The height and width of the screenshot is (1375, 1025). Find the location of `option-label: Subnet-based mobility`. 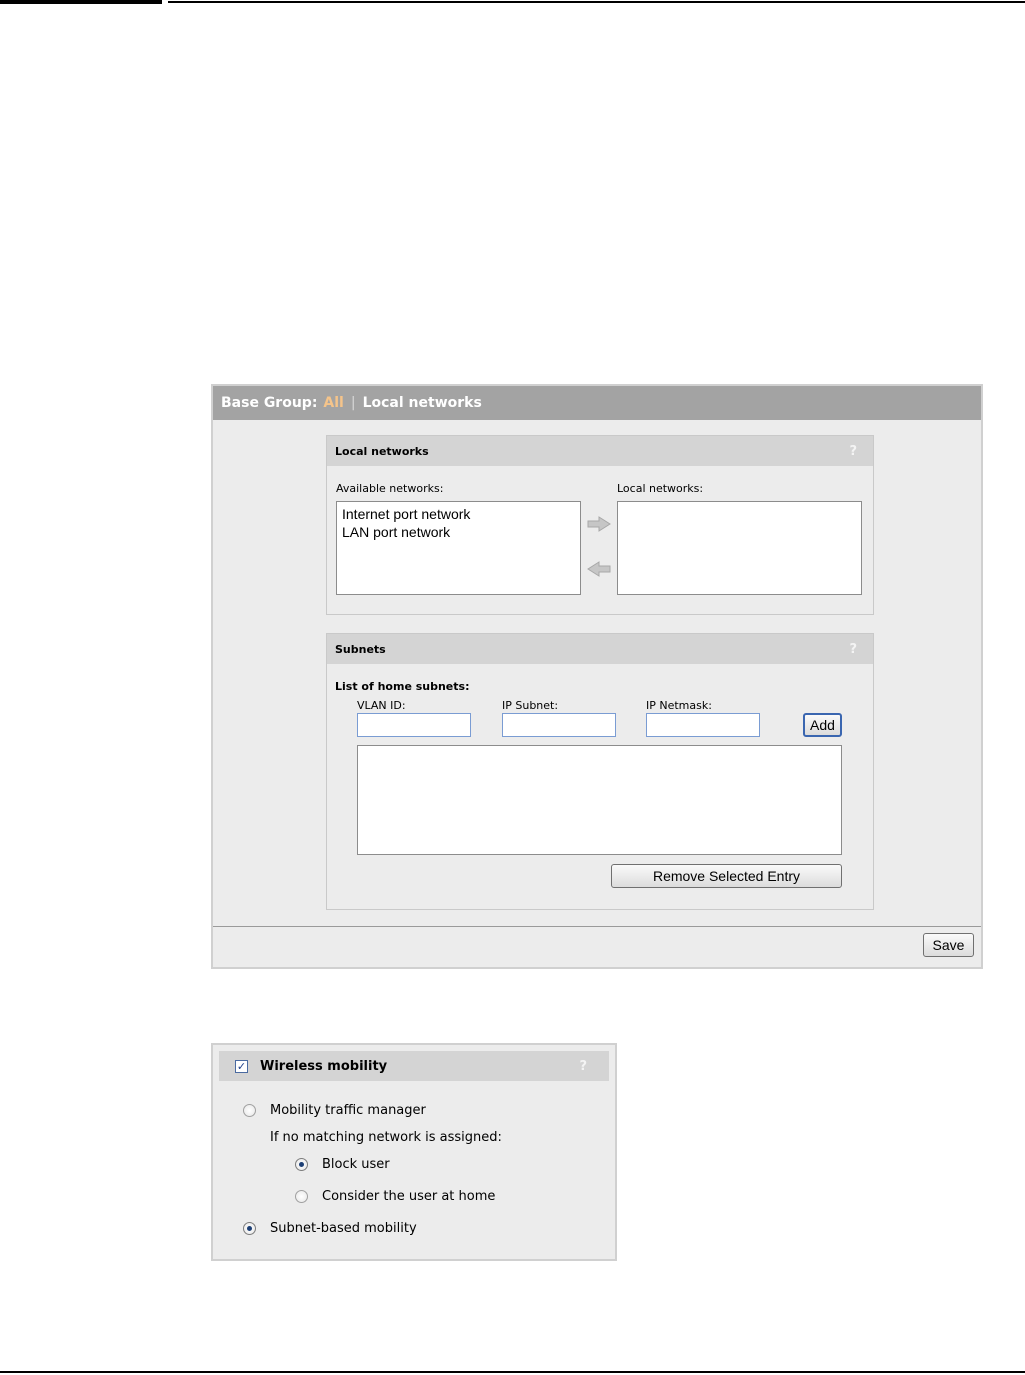

option-label: Subnet-based mobility is located at coordinates (343, 1228).